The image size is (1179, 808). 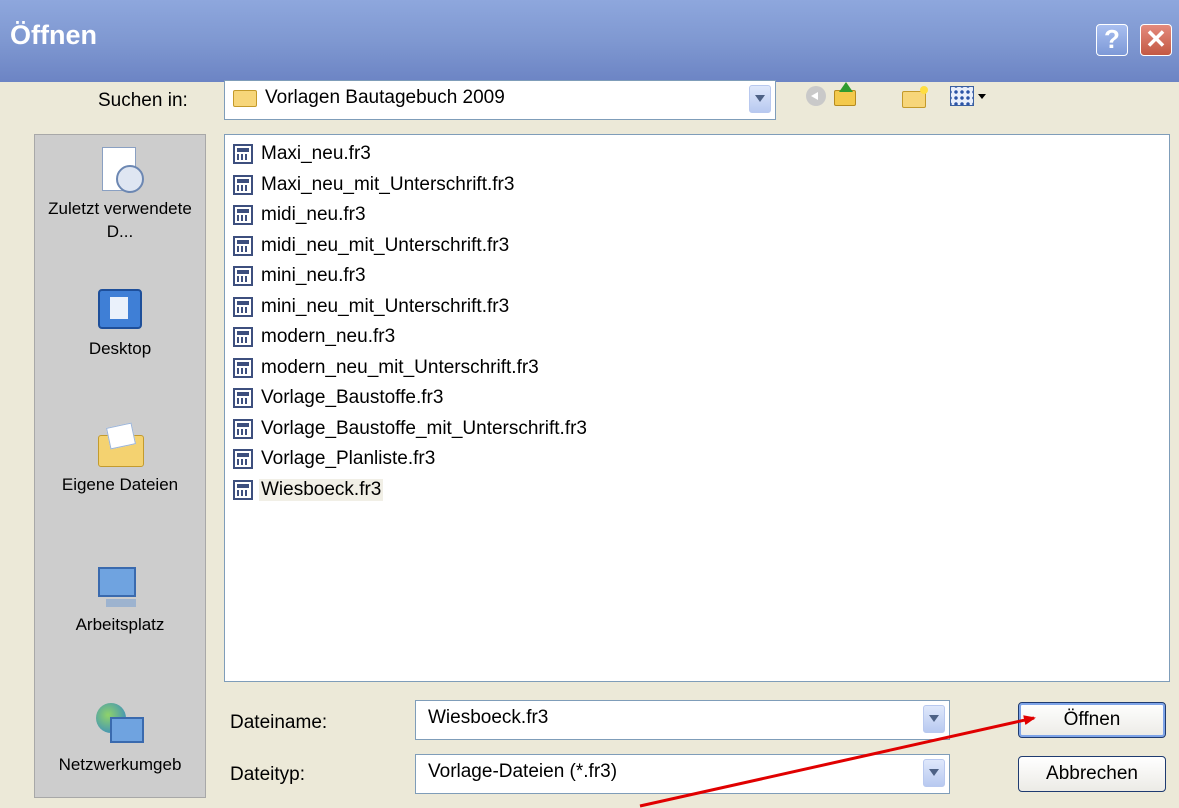 What do you see at coordinates (837, 761) in the screenshot?
I see `annotation-arrow-icon` at bounding box center [837, 761].